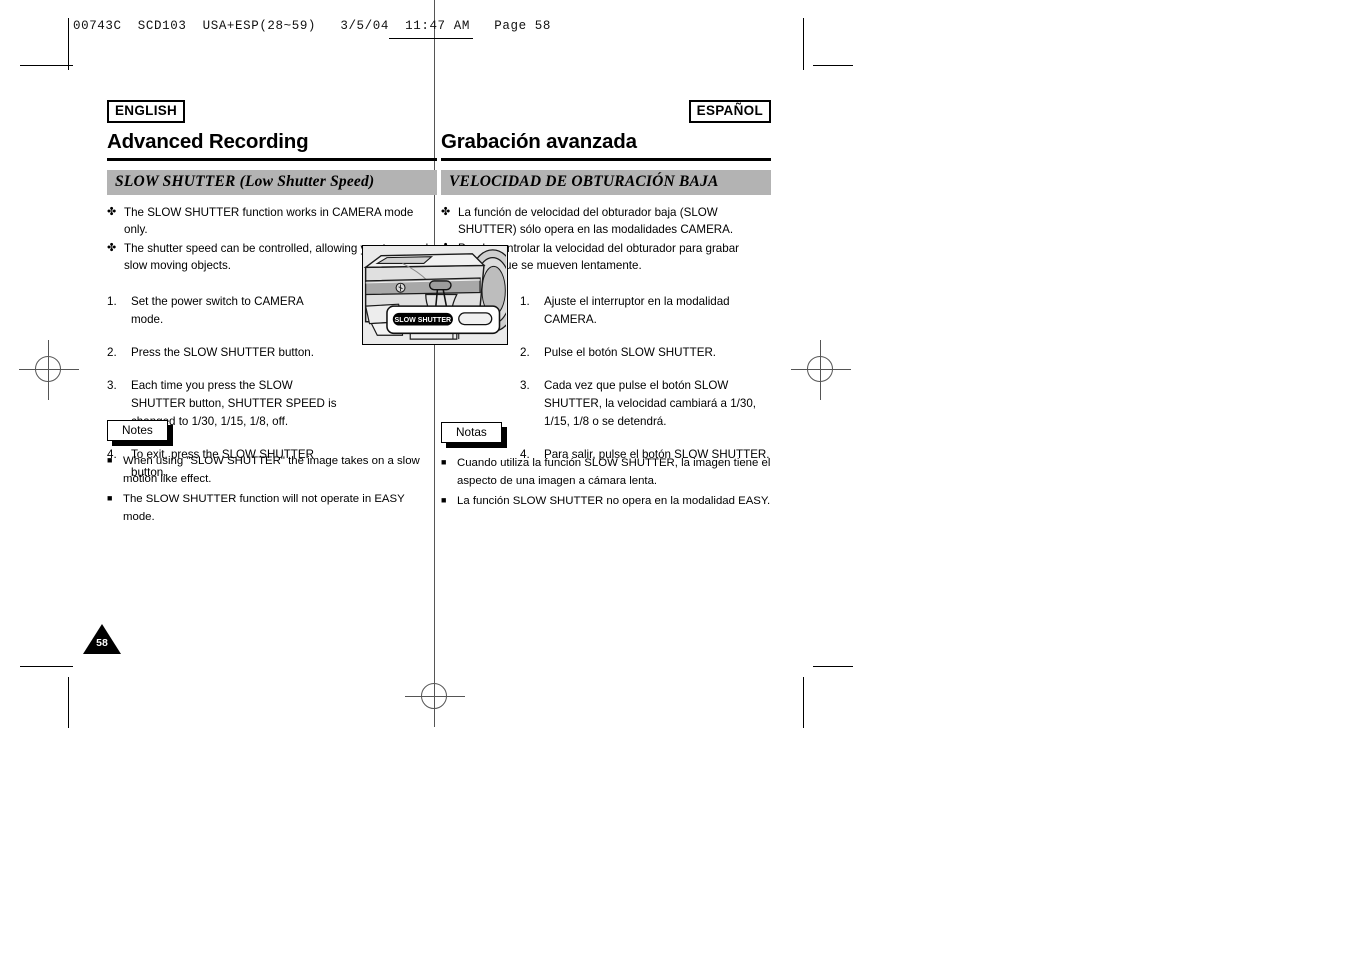 This screenshot has height=954, width=1351. Describe the element at coordinates (423, 320) in the screenshot. I see `slow-shutter-button-label: SLOW SHUTTER` at that location.